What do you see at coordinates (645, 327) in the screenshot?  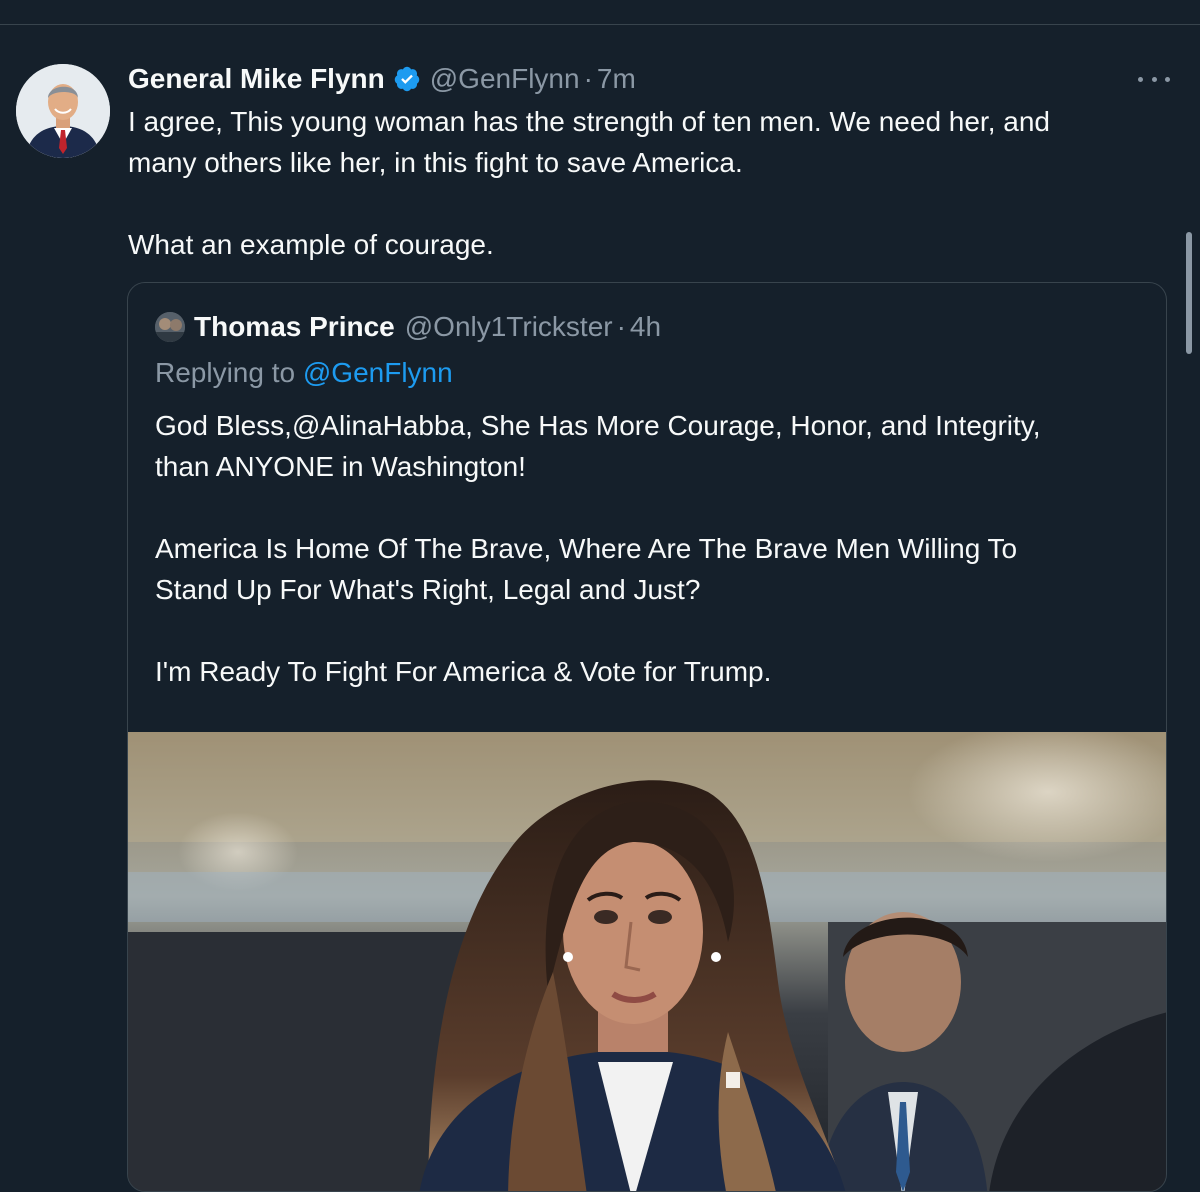 I see `quoted-tweet-timestamp: 4h` at bounding box center [645, 327].